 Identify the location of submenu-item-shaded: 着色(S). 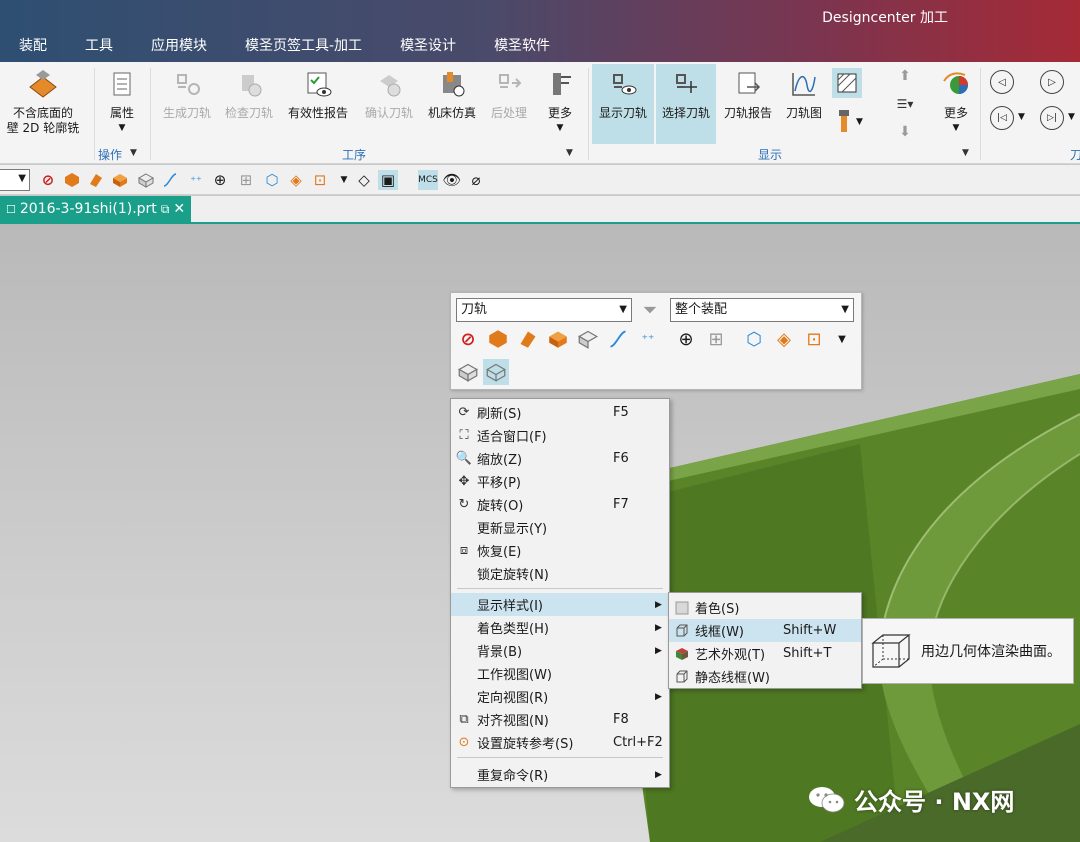
(765, 607).